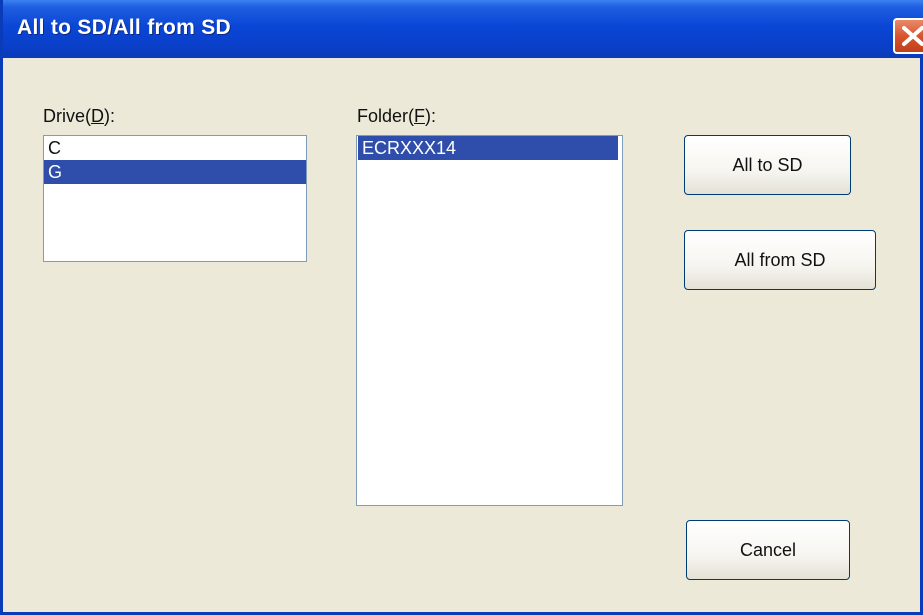 Image resolution: width=923 pixels, height=615 pixels. Describe the element at coordinates (175, 198) in the screenshot. I see `drive-listbox: C G` at that location.